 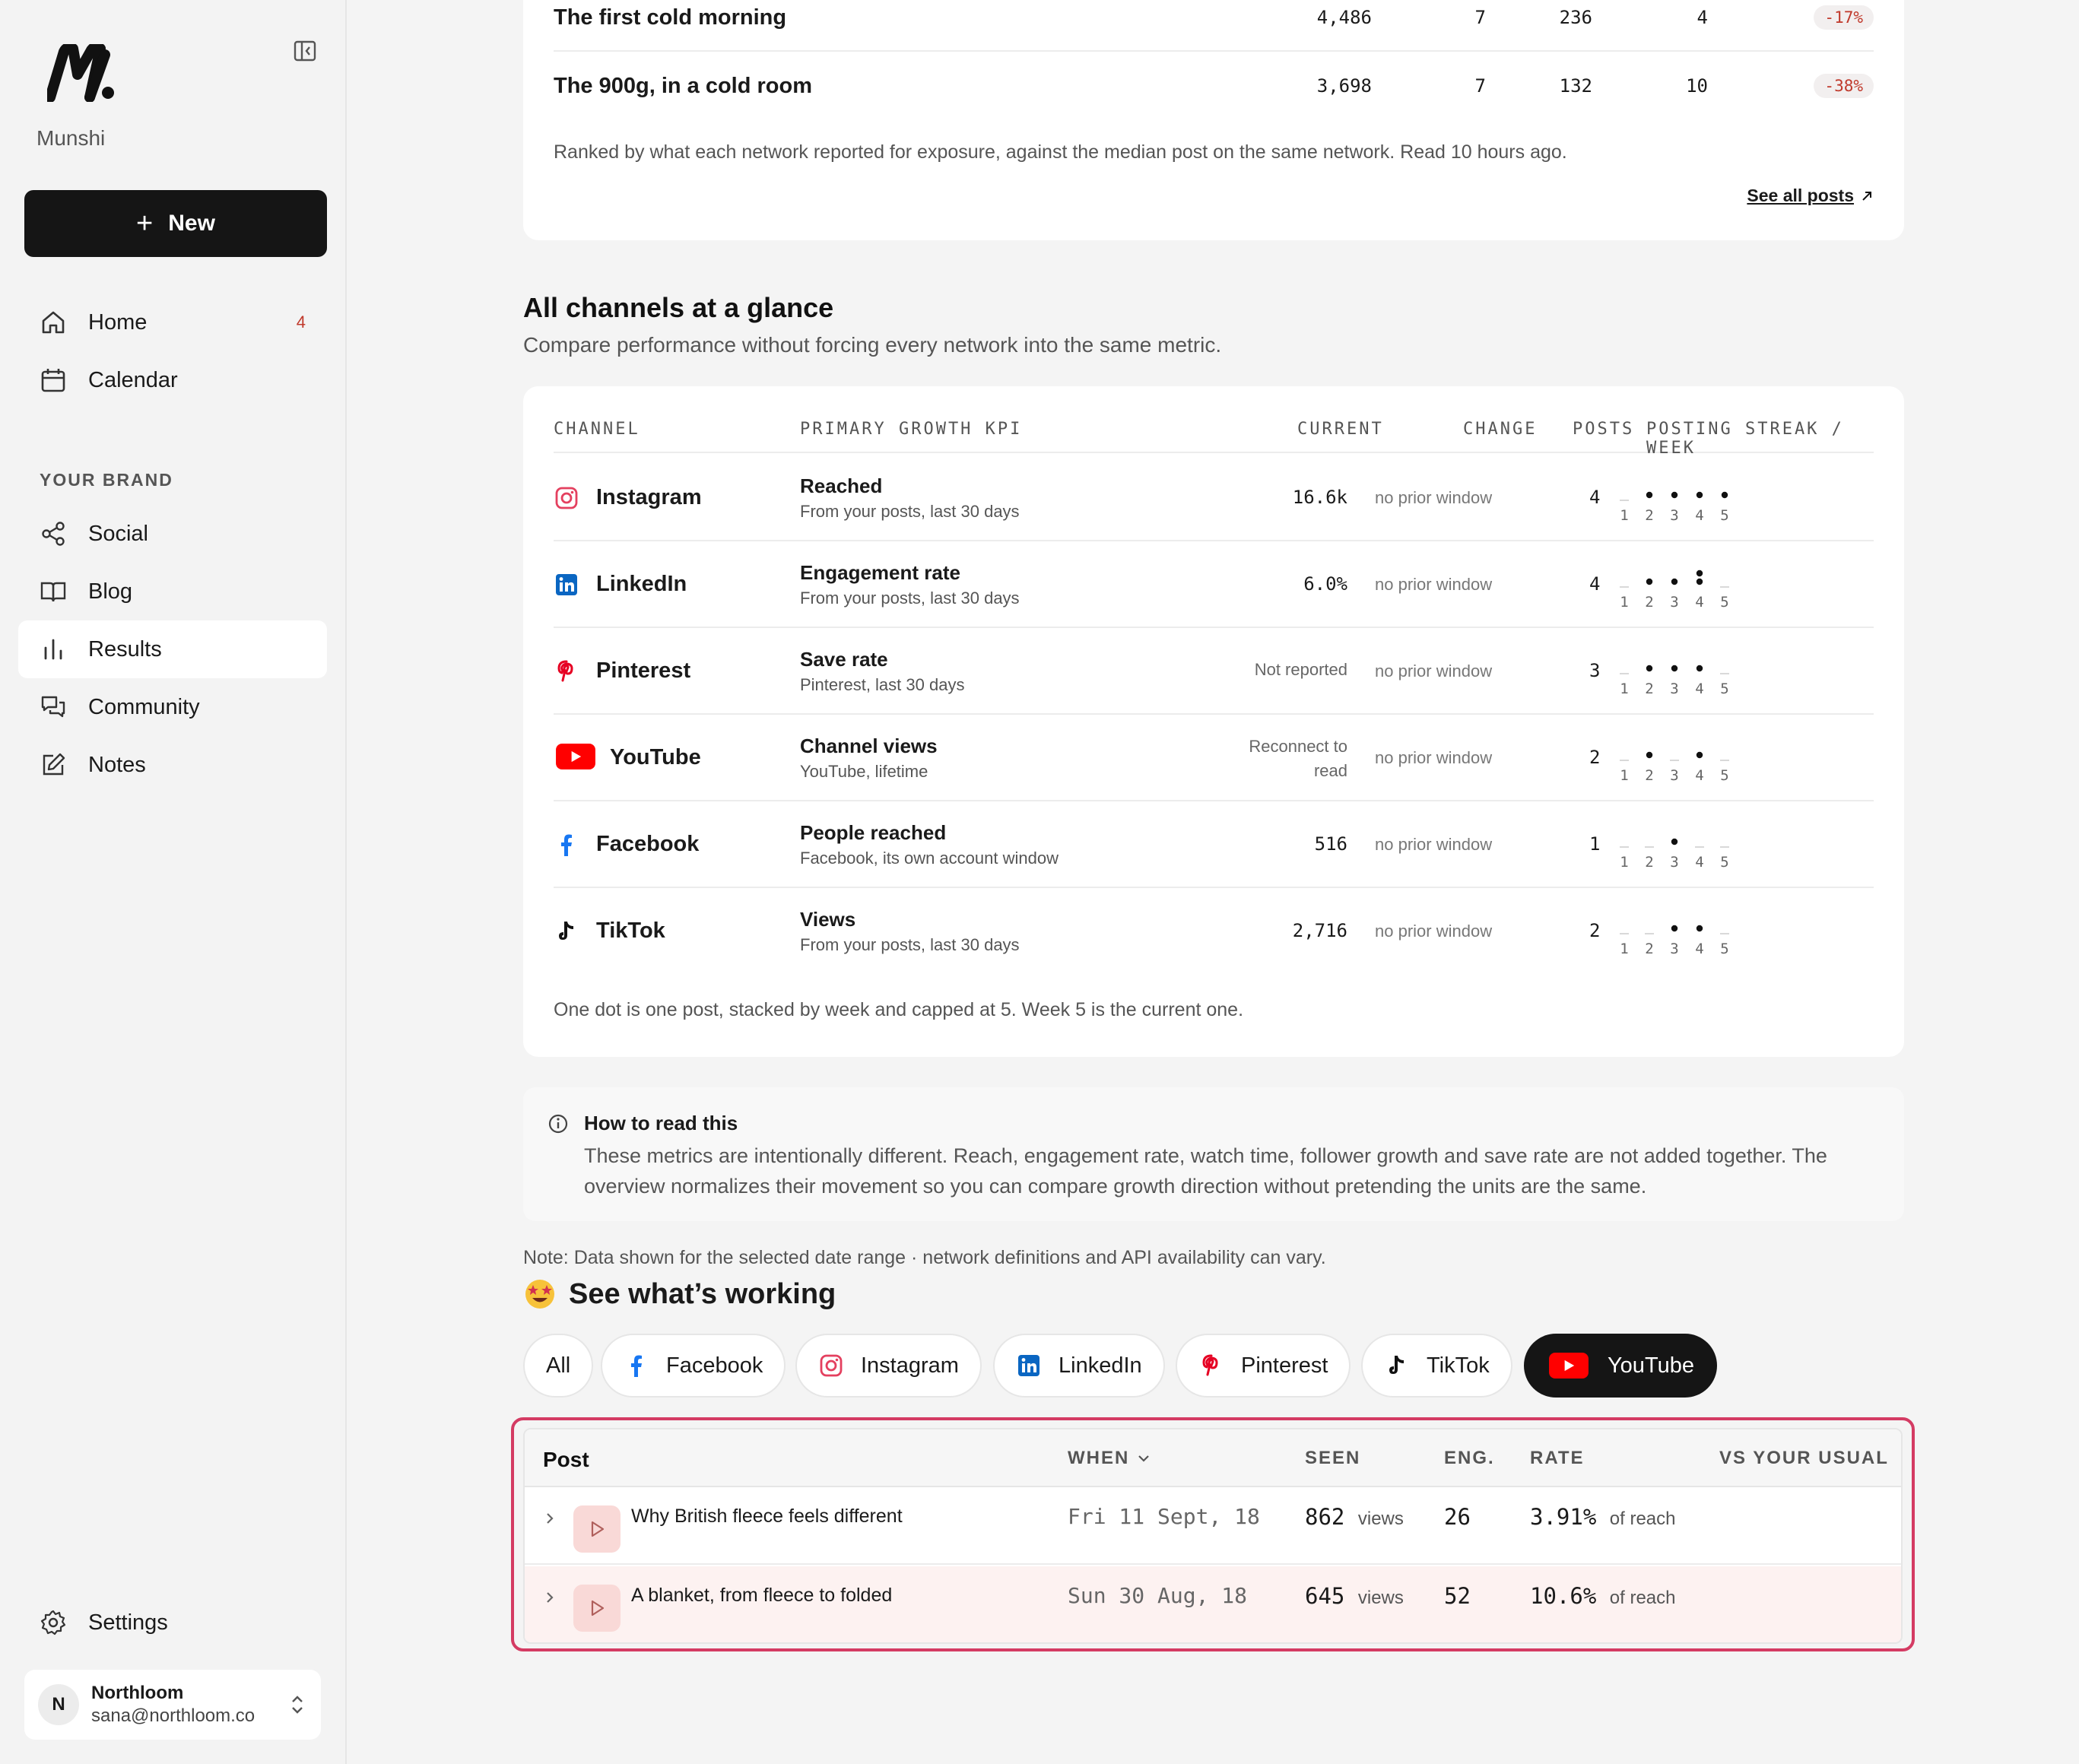 I want to click on post-title: The first cold morning, so click(x=670, y=17).